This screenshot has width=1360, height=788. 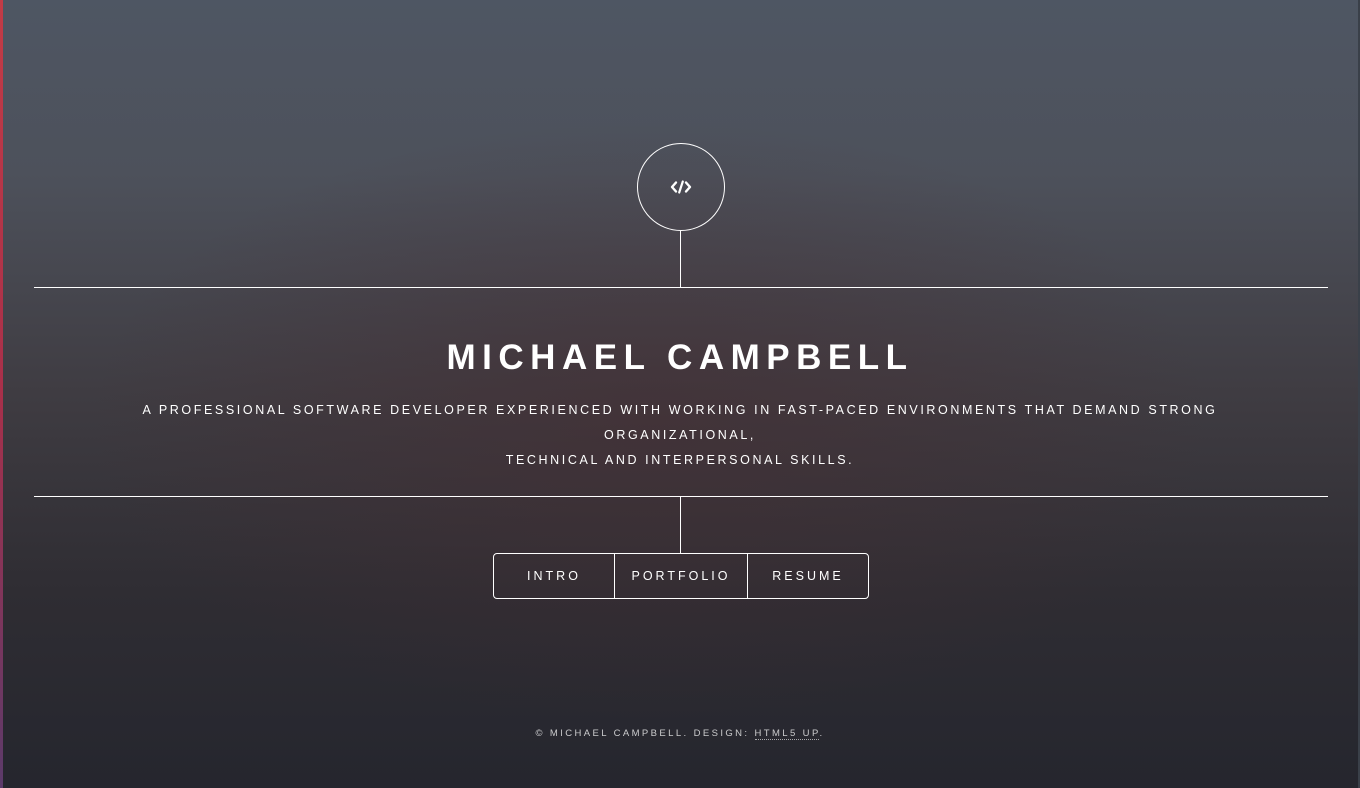 I want to click on connector-line-top, so click(x=680, y=259).